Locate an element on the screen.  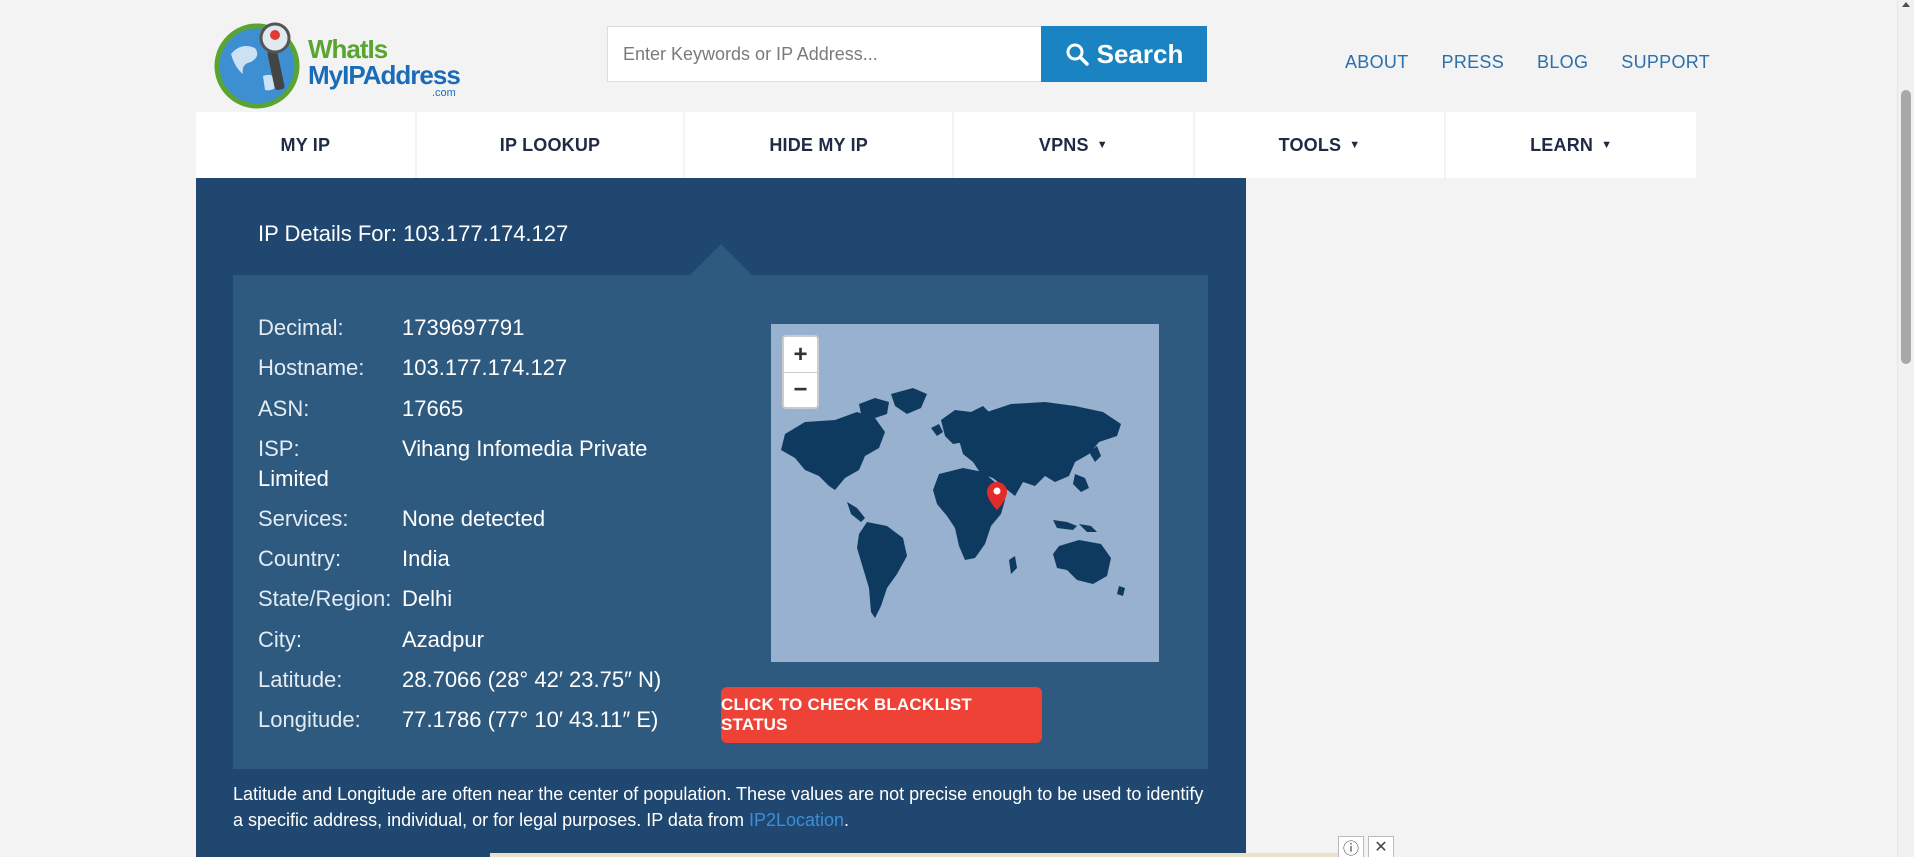
search-button: Search is located at coordinates (1124, 54).